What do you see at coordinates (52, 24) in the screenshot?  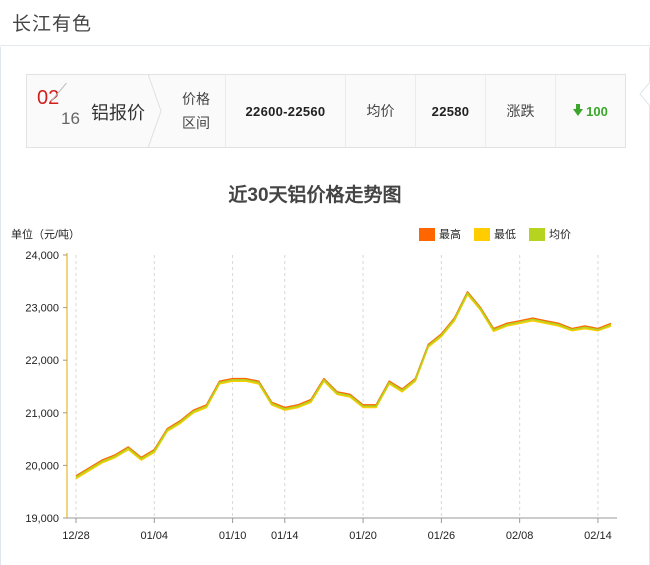 I see `site-title: 长江有色` at bounding box center [52, 24].